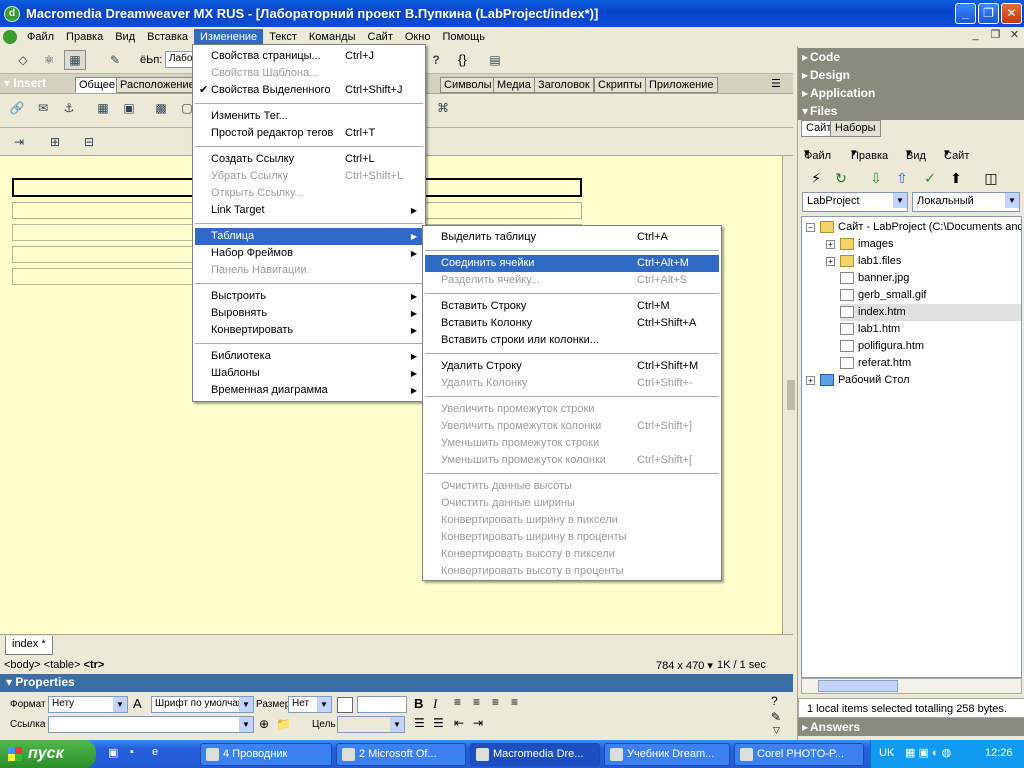  I want to click on menu-item: Выстроить ▶, so click(309, 296).